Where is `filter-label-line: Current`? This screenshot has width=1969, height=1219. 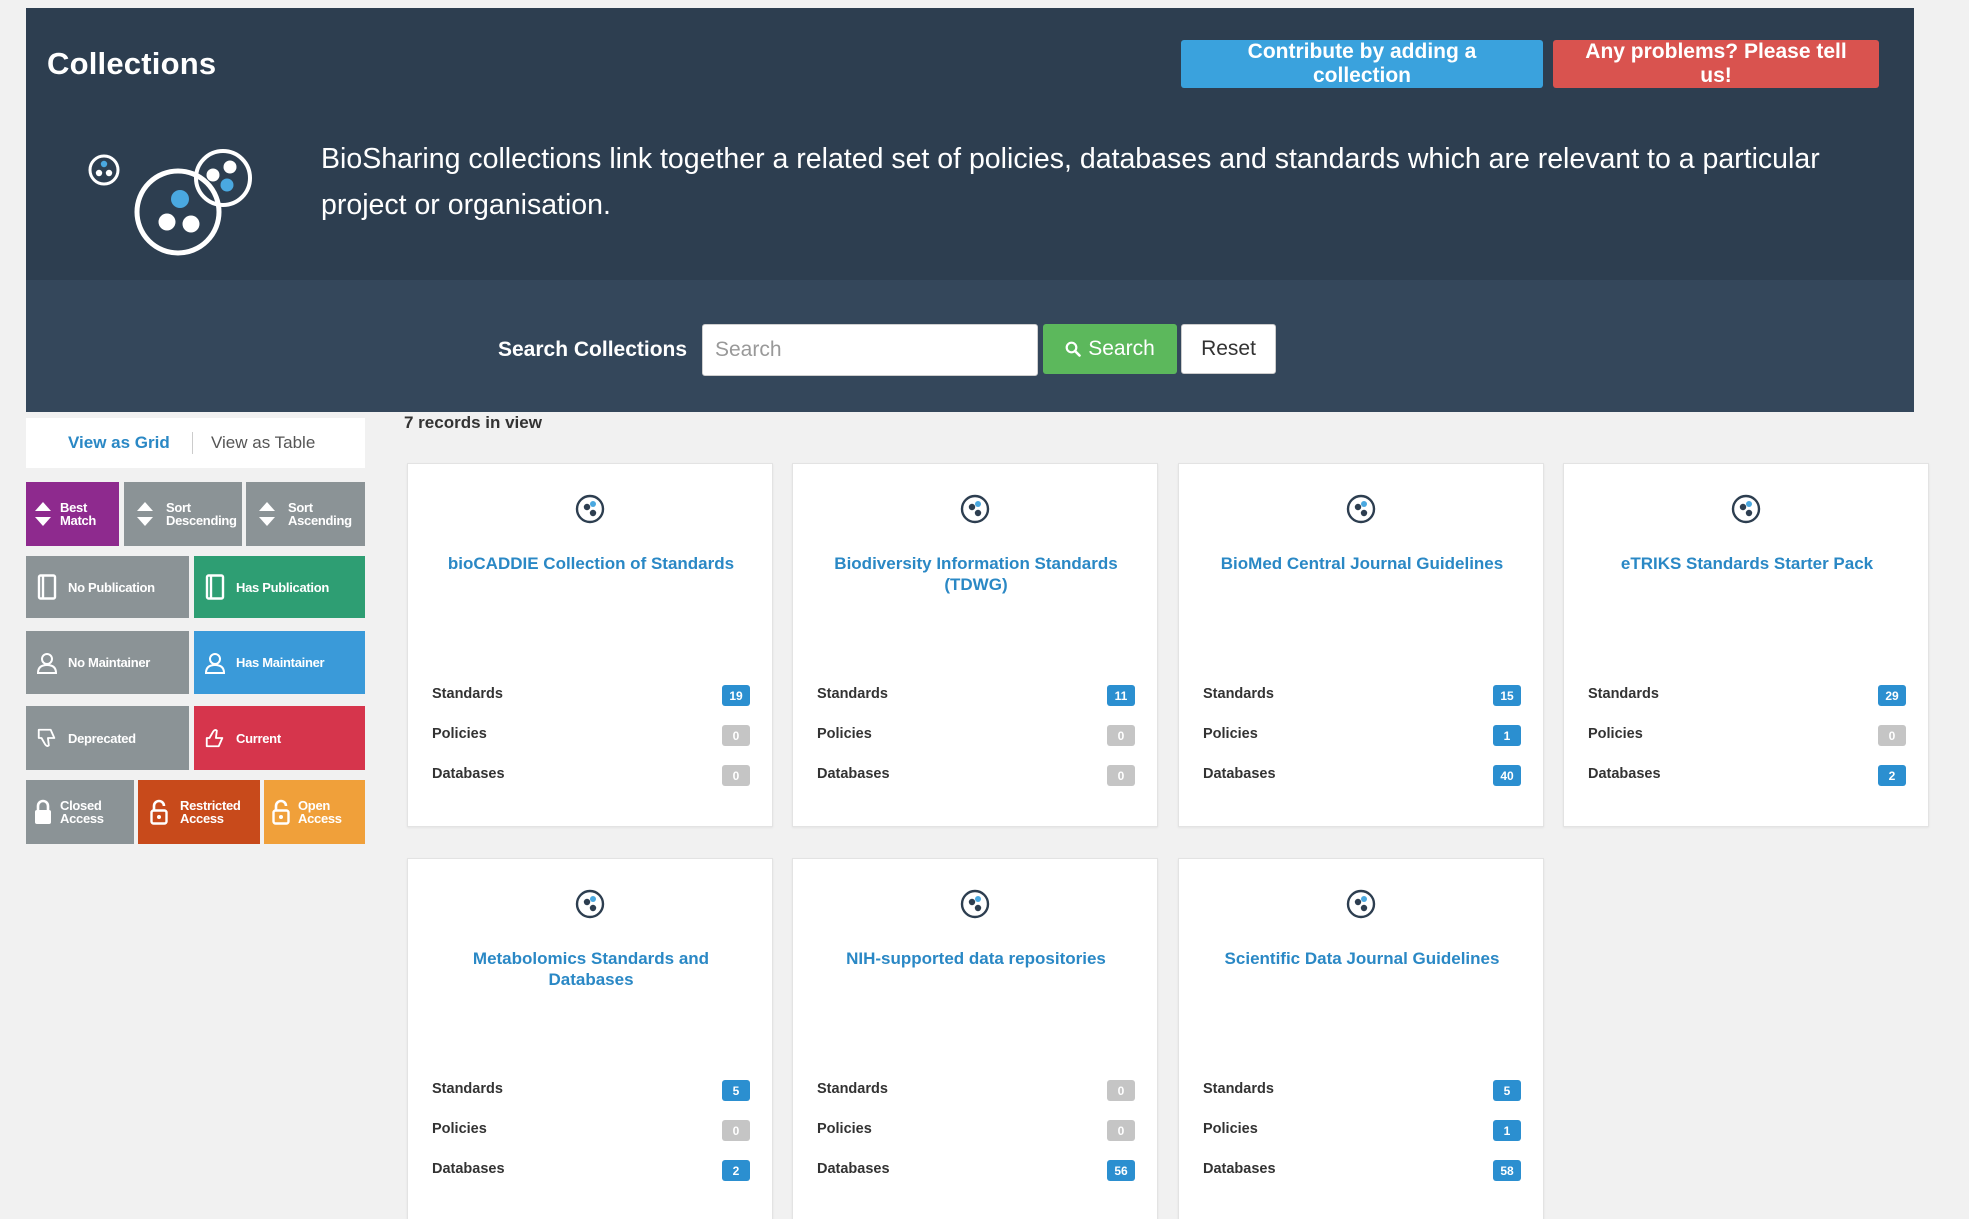
filter-label-line: Current is located at coordinates (258, 738).